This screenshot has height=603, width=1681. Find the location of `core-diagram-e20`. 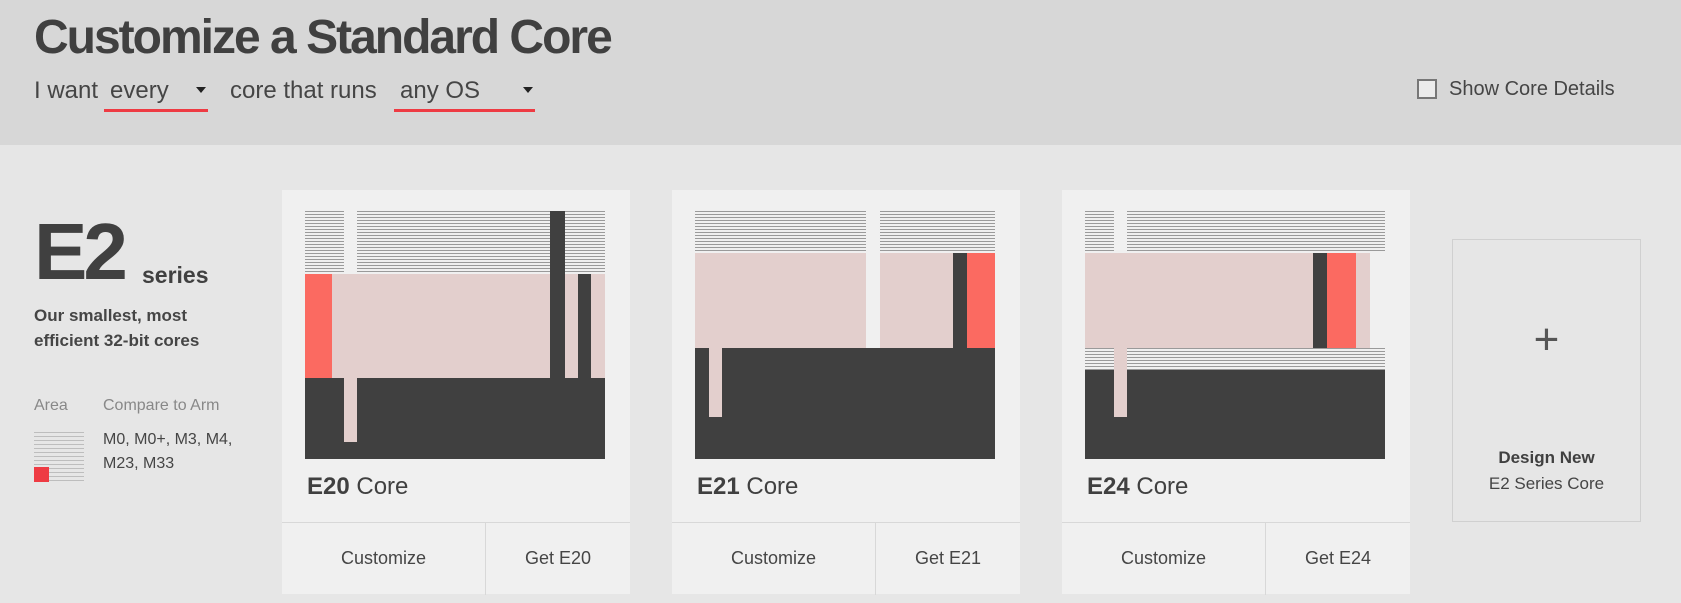

core-diagram-e20 is located at coordinates (455, 335).